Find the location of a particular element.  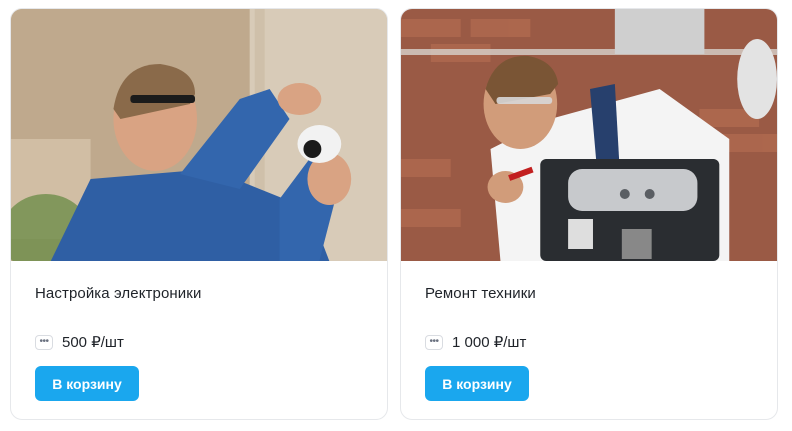

product-price: 1 000 ₽/шт is located at coordinates (489, 342).